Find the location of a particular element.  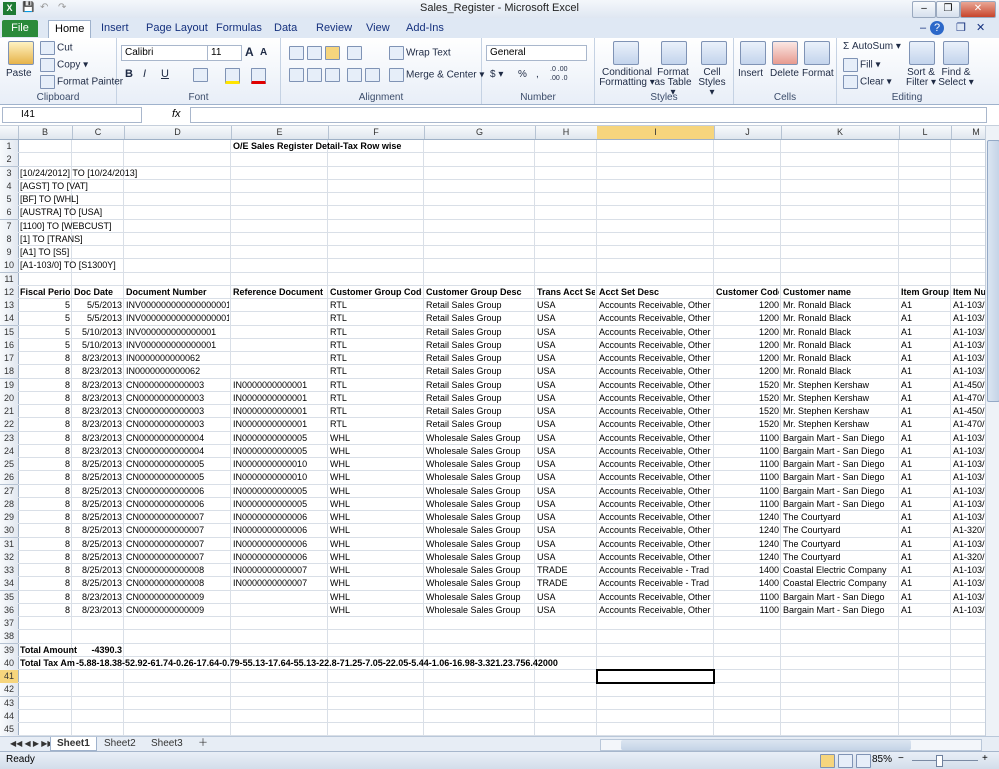

cell-e22: IN0000000000001 is located at coordinates (279, 424).